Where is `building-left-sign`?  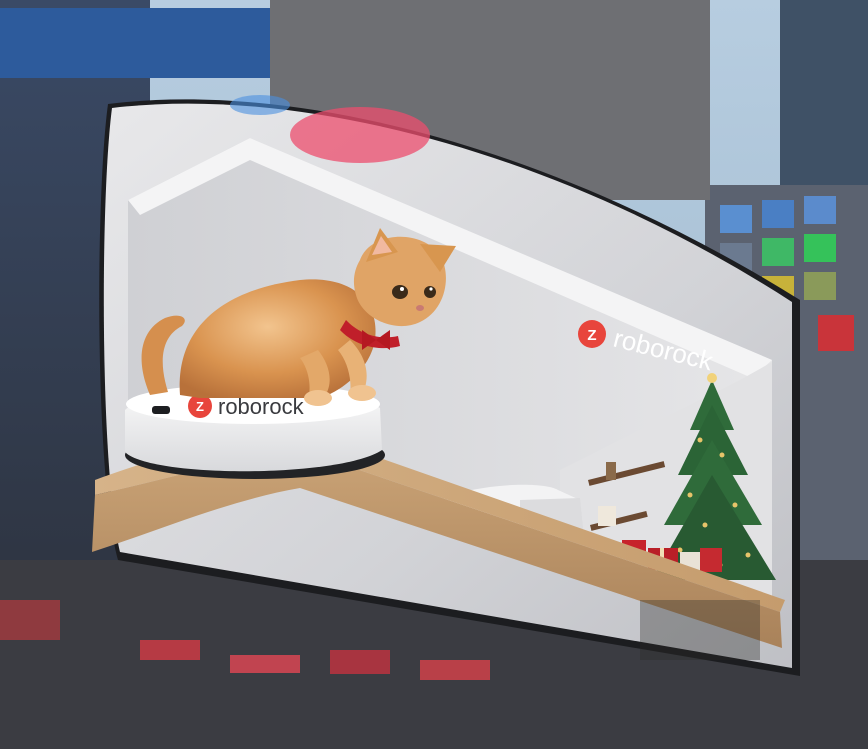
building-left-sign is located at coordinates (135, 43).